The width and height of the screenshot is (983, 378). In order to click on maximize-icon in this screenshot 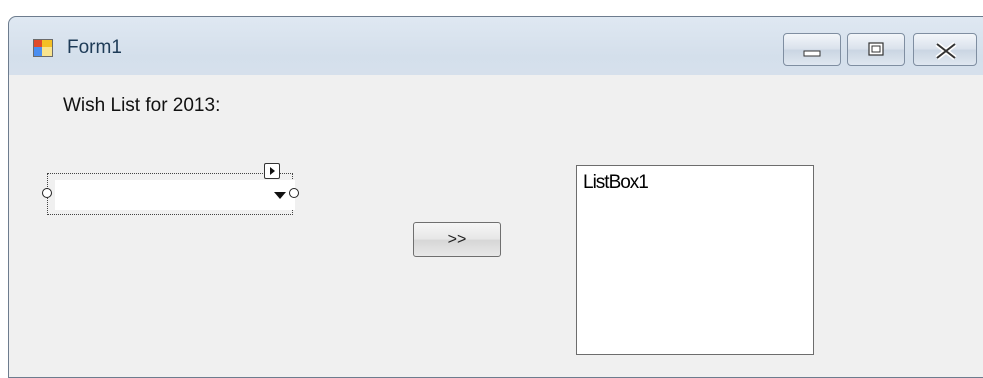, I will do `click(876, 49)`.